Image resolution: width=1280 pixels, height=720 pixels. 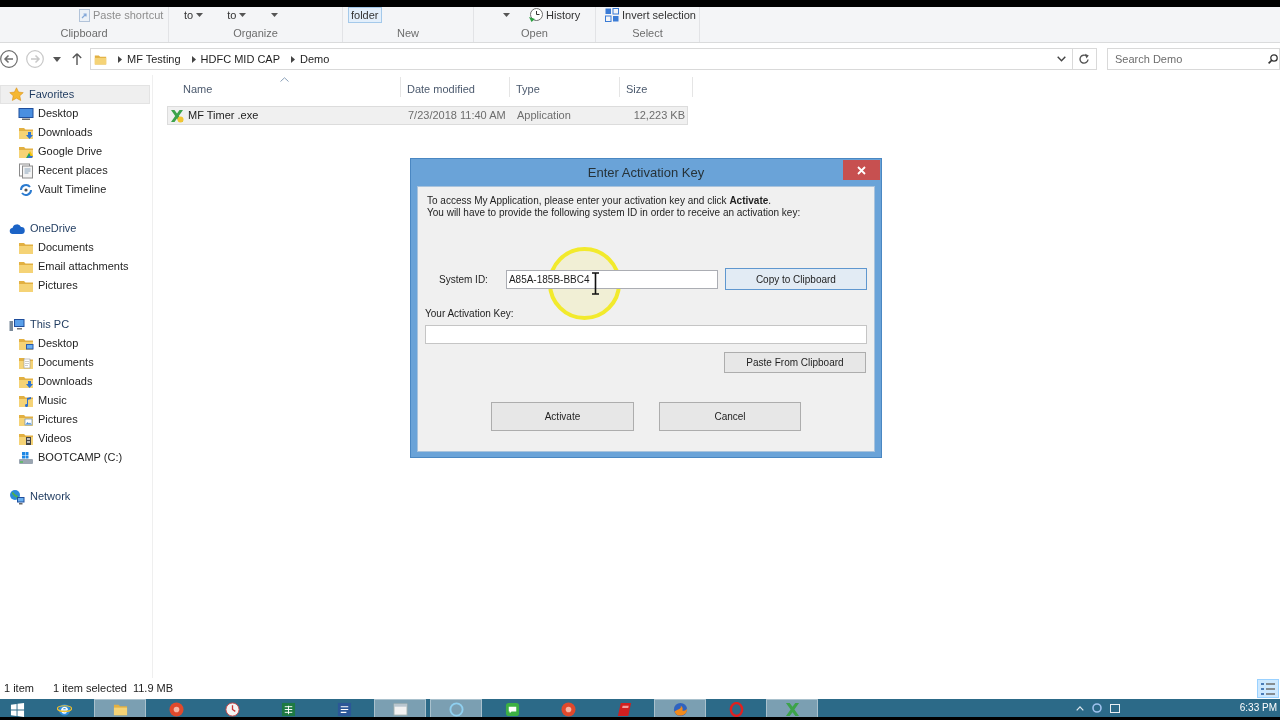 What do you see at coordinates (795, 362) in the screenshot?
I see `dialog-button: Paste From Clipboard` at bounding box center [795, 362].